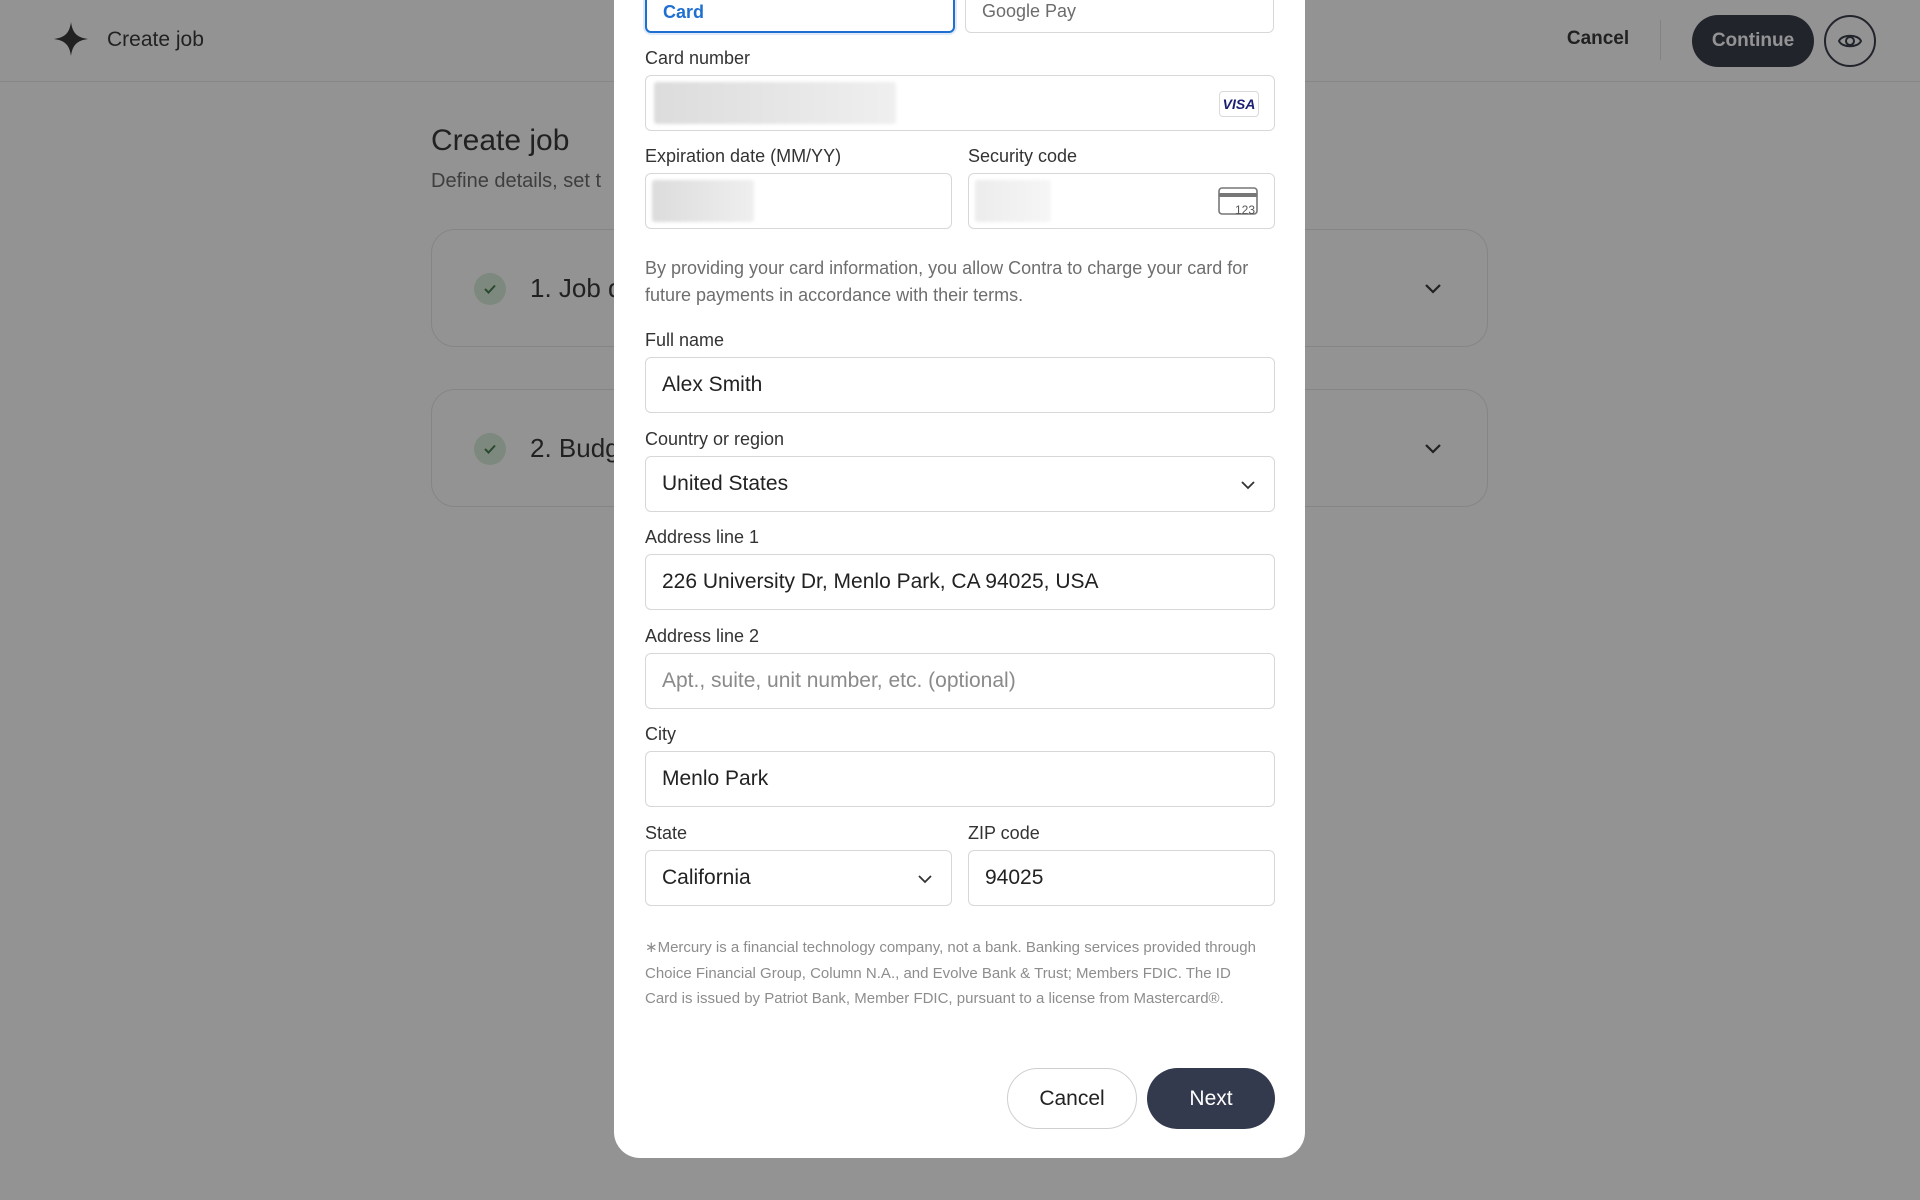  I want to click on state-value: California, so click(706, 877).